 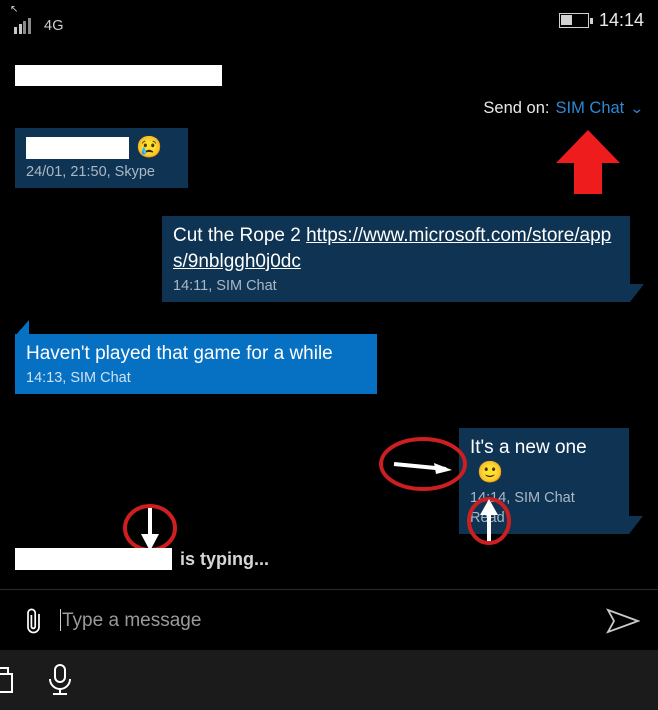 I want to click on network-type-label: 4G, so click(x=54, y=26).